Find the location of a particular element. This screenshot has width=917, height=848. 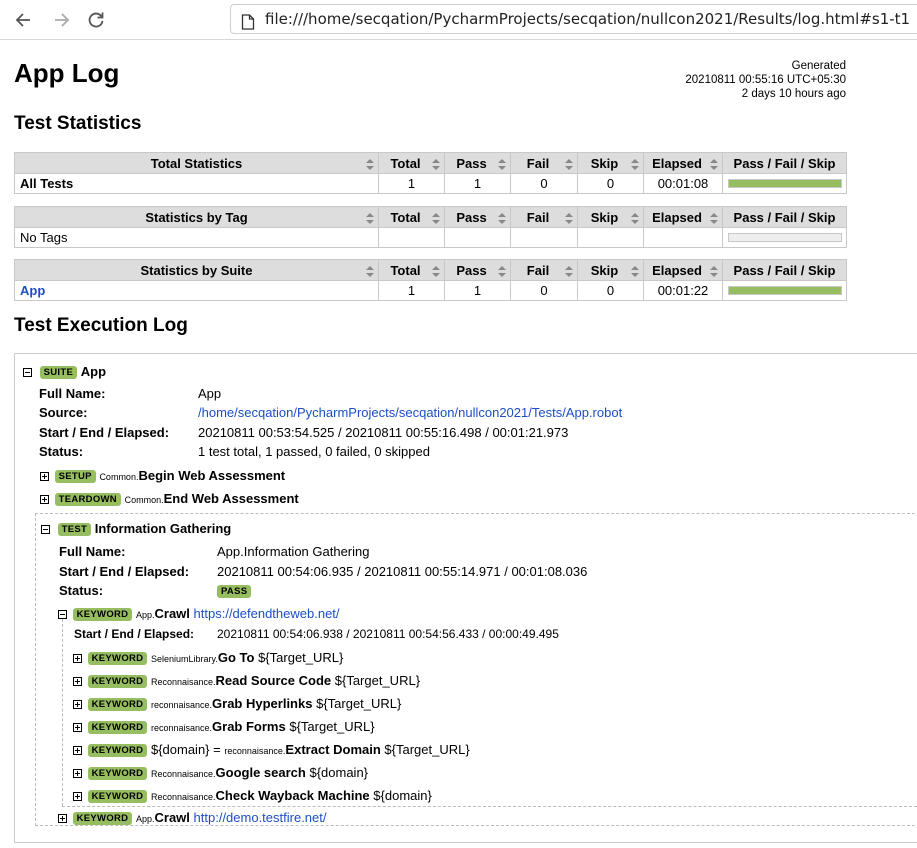

stat-graph is located at coordinates (784, 237).